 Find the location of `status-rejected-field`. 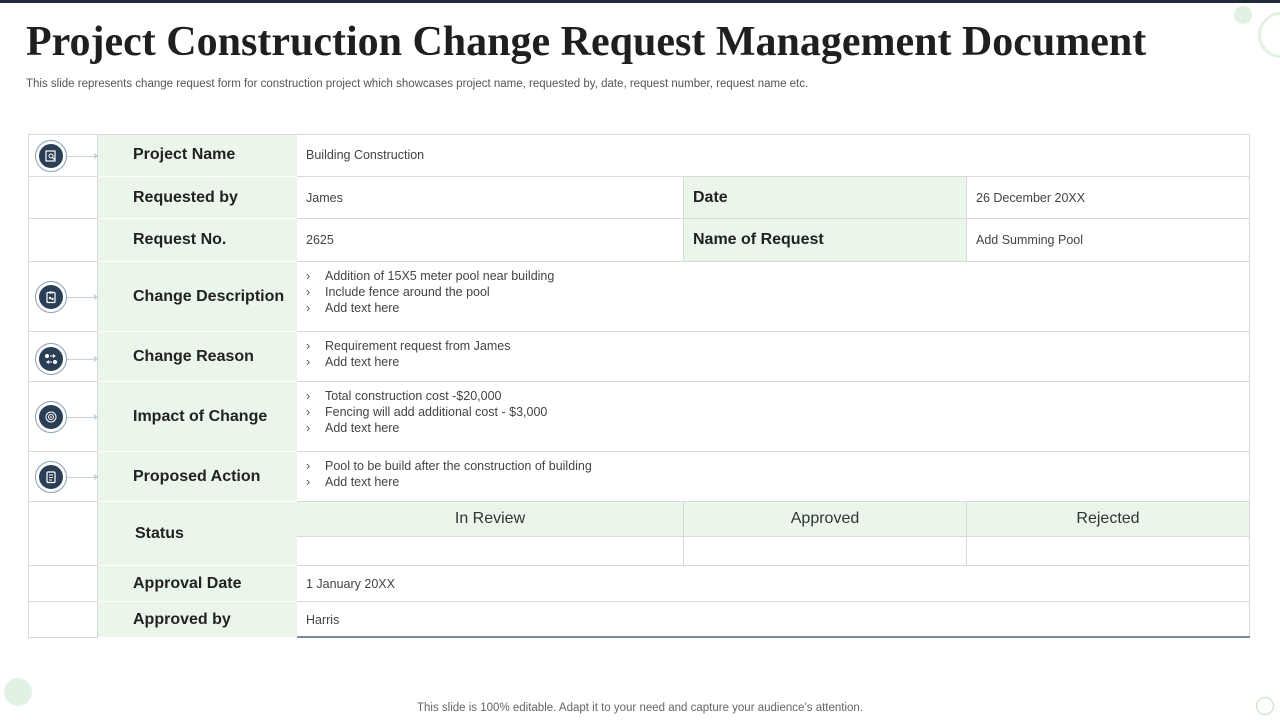

status-rejected-field is located at coordinates (1108, 551).